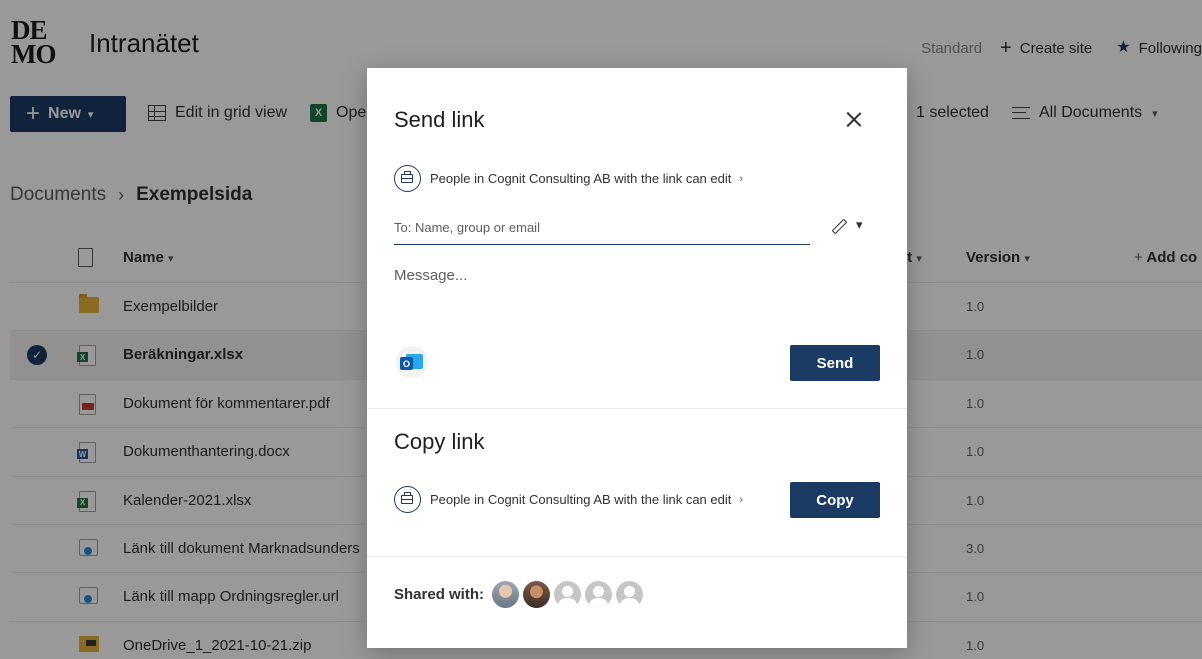 This screenshot has width=1202, height=659. What do you see at coordinates (854, 120) in the screenshot?
I see `close-icon` at bounding box center [854, 120].